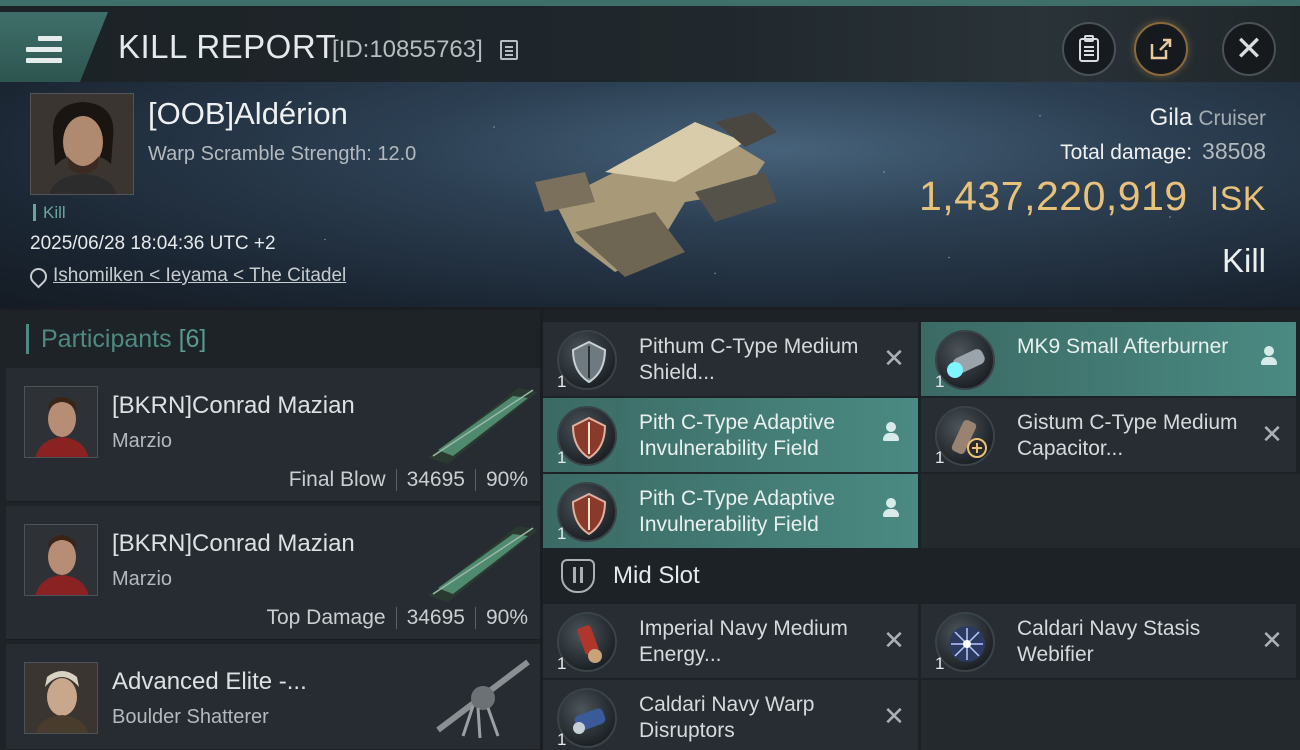 The width and height of the screenshot is (1300, 750). What do you see at coordinates (509, 50) in the screenshot?
I see `copy-icon` at bounding box center [509, 50].